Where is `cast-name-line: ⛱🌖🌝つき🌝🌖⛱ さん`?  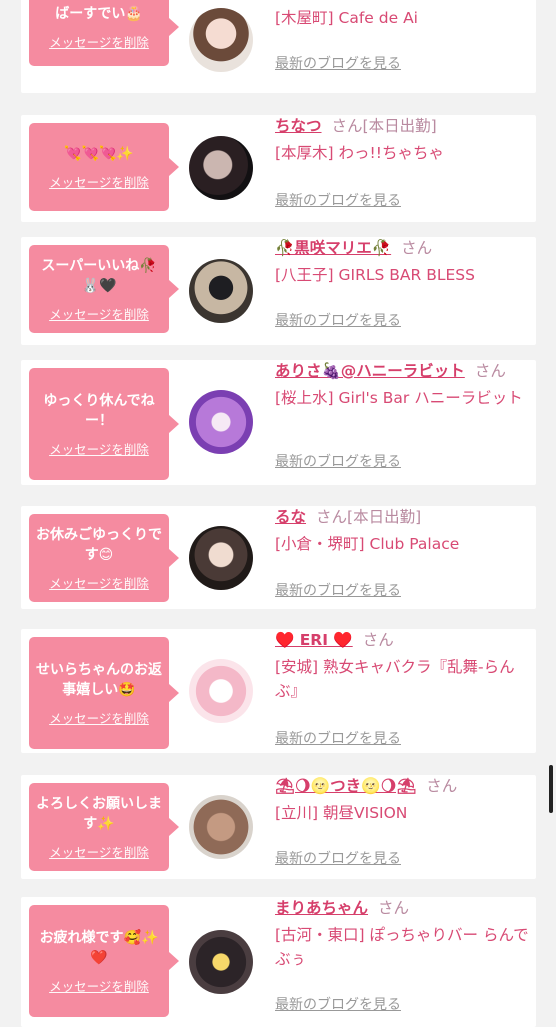 cast-name-line: ⛱🌖🌝つき🌝🌖⛱ さん is located at coordinates (403, 786).